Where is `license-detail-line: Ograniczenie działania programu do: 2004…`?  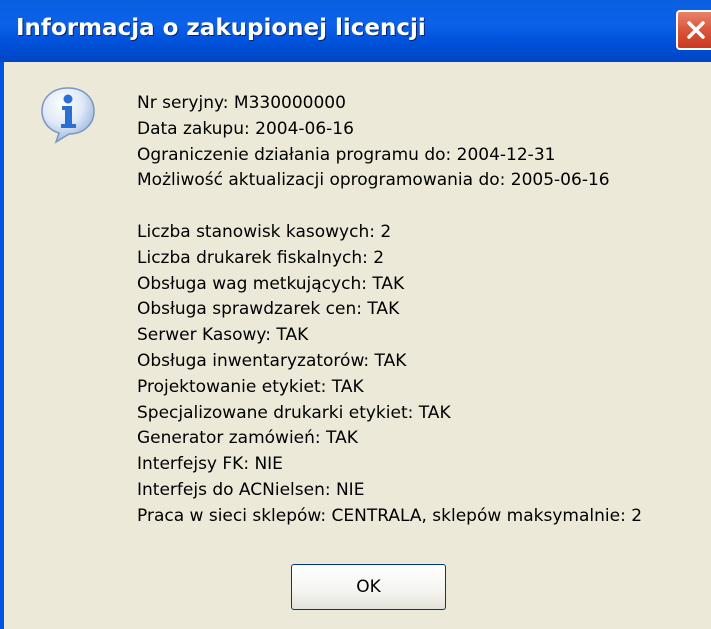 license-detail-line: Ograniczenie działania programu do: 2004… is located at coordinates (346, 154).